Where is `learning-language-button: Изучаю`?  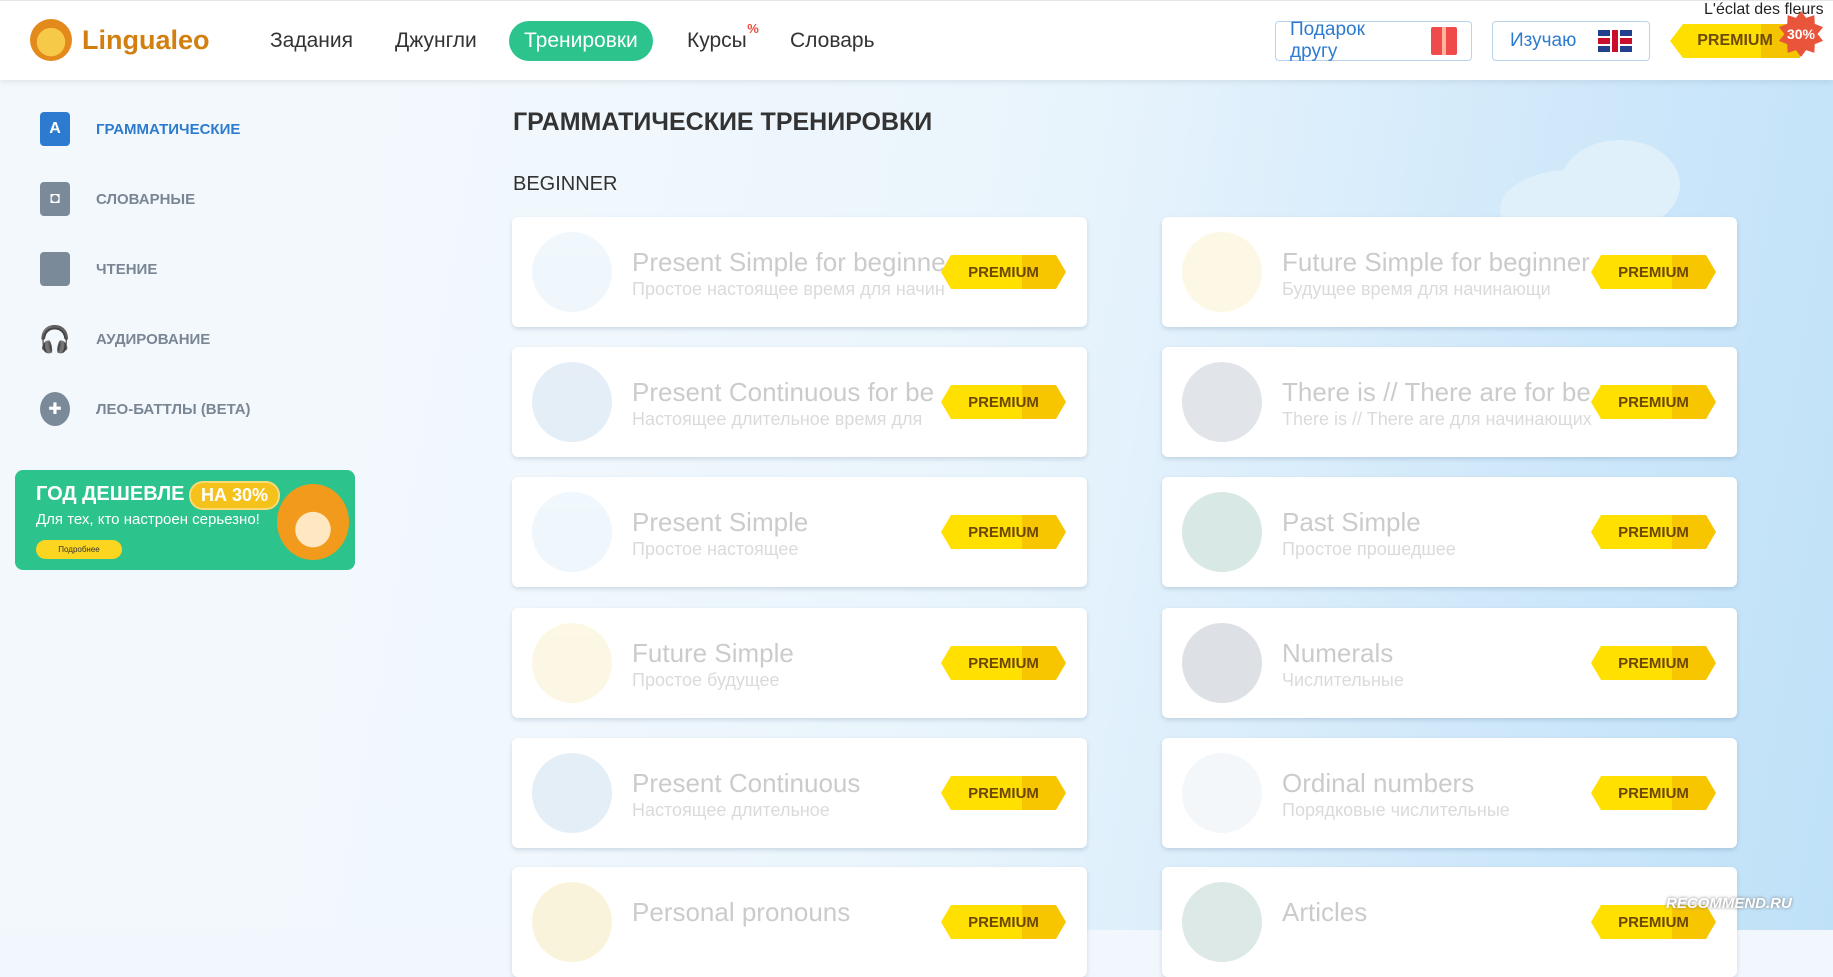
learning-language-button: Изучаю is located at coordinates (1571, 41).